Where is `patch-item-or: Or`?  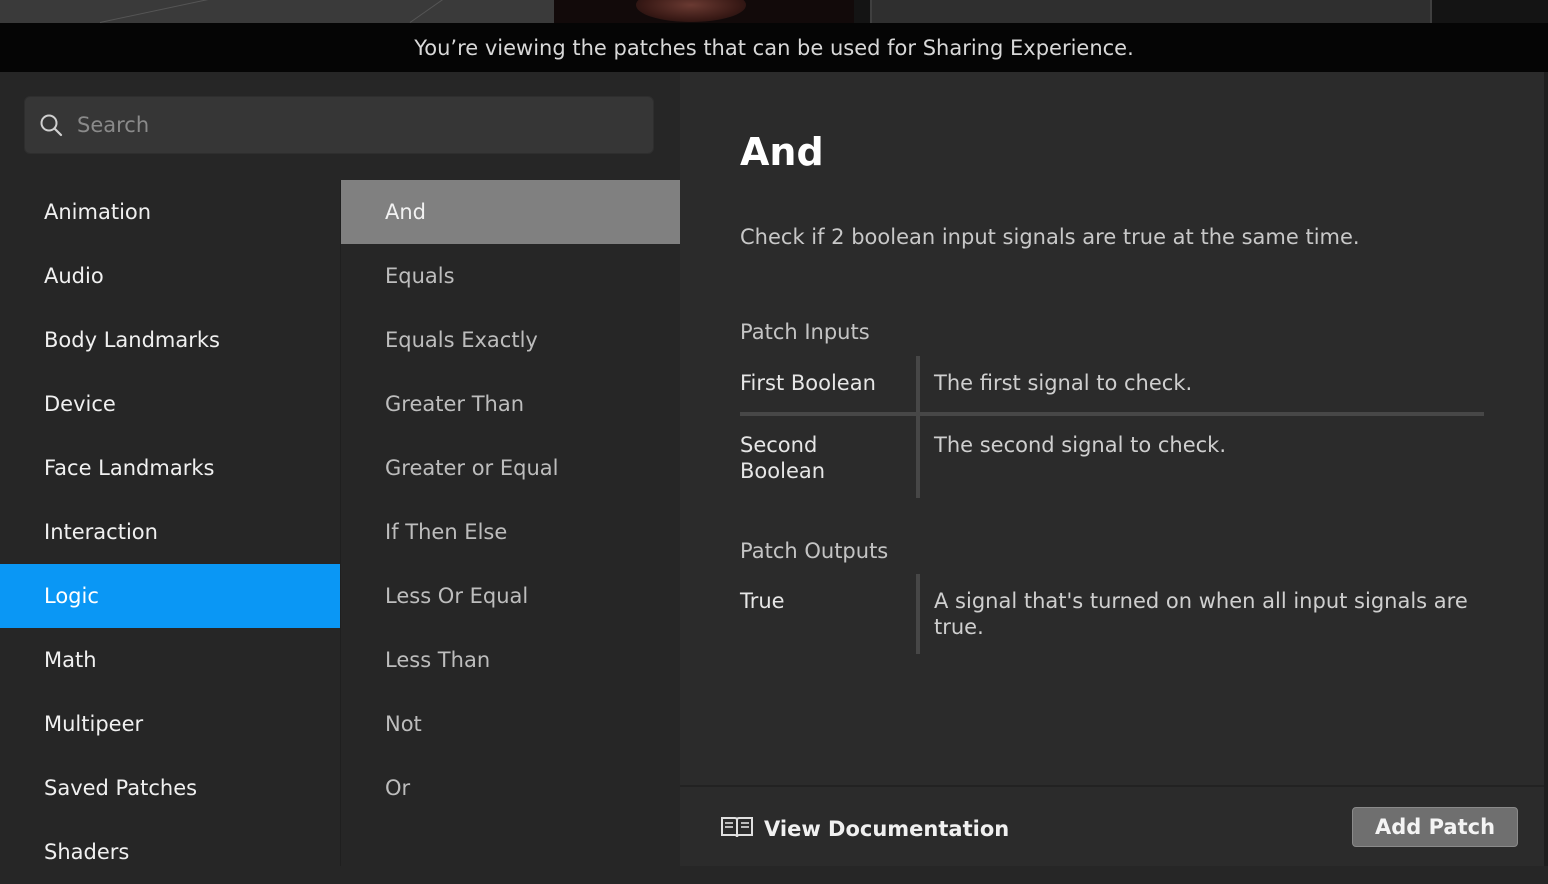
patch-item-or: Or is located at coordinates (510, 788).